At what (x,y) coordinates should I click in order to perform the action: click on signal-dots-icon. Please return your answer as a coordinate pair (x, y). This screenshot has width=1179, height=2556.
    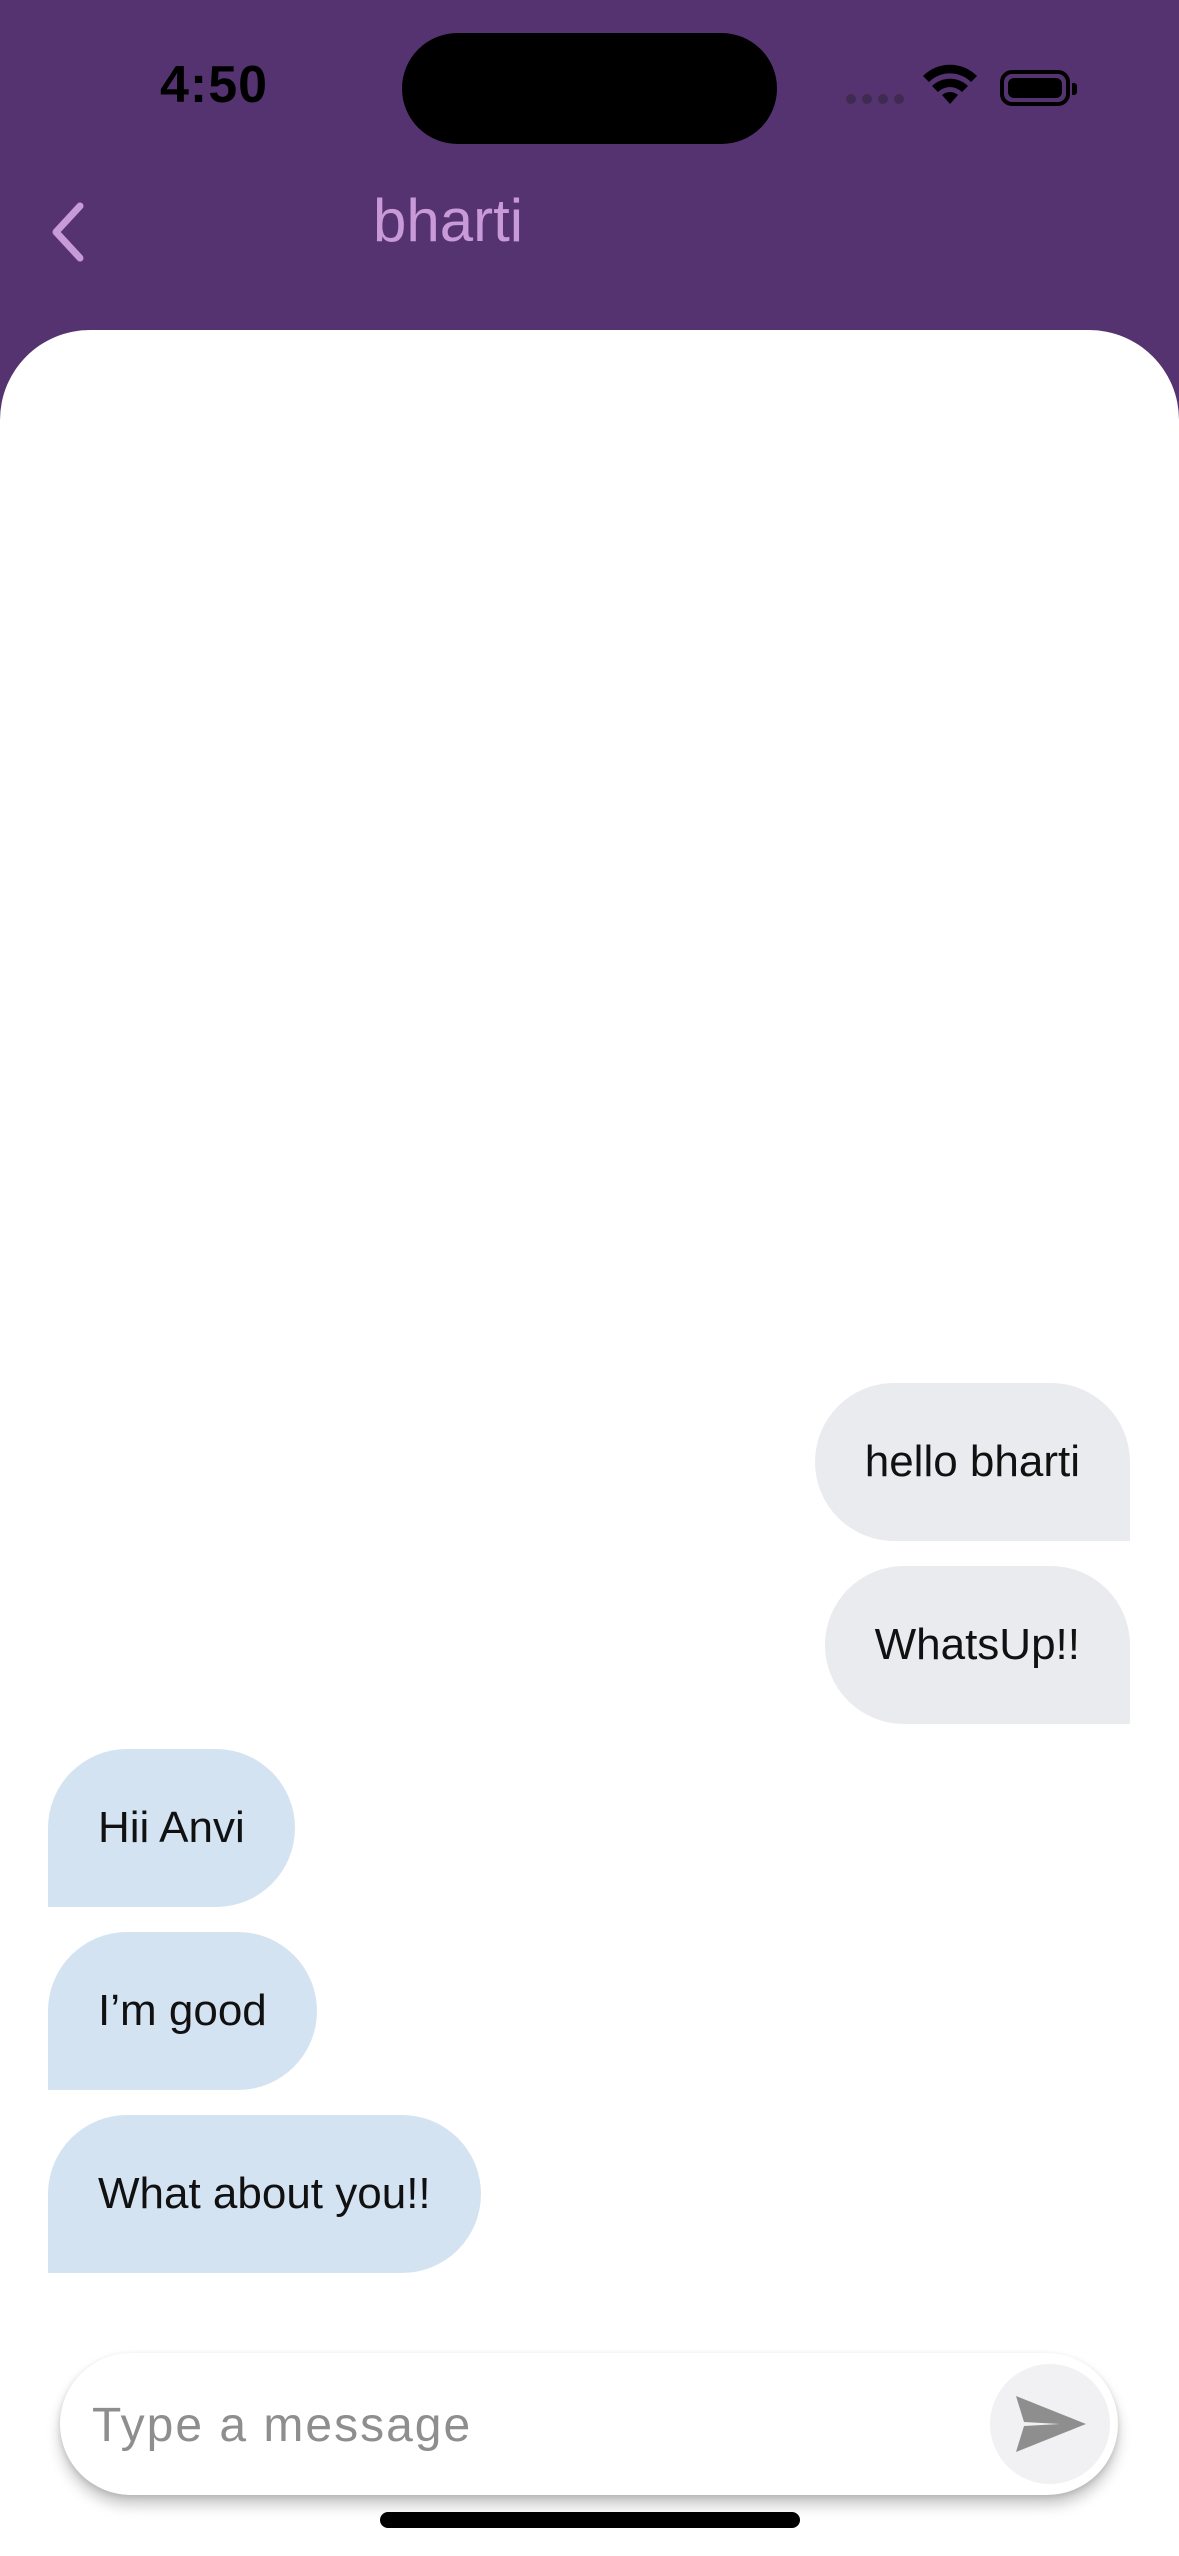
    Looking at the image, I should click on (876, 100).